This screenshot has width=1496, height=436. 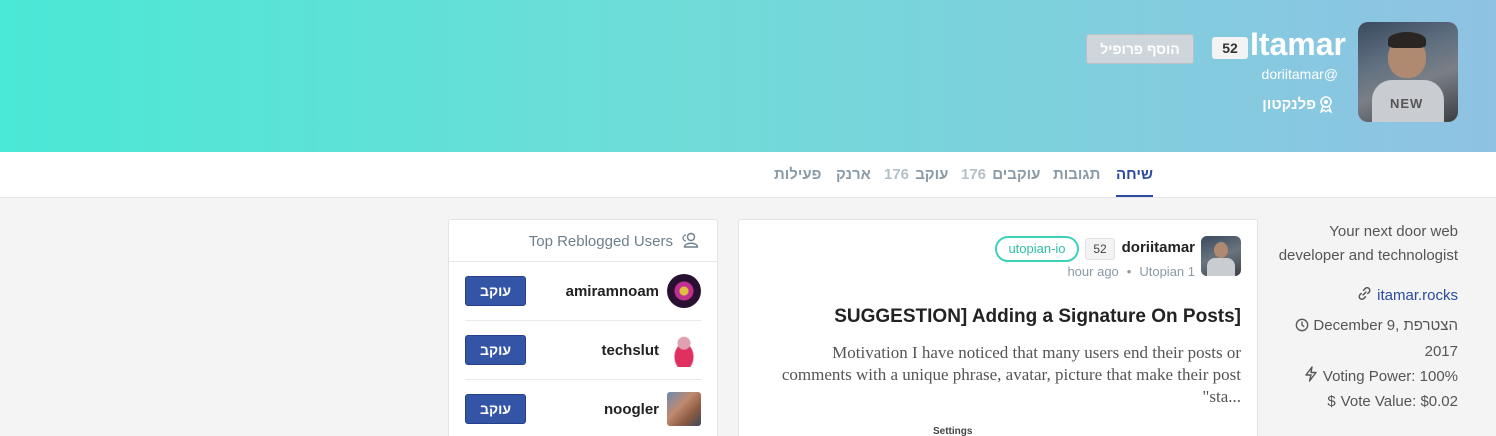 I want to click on post-meta: hour ago • Utopian 1, so click(x=1131, y=271).